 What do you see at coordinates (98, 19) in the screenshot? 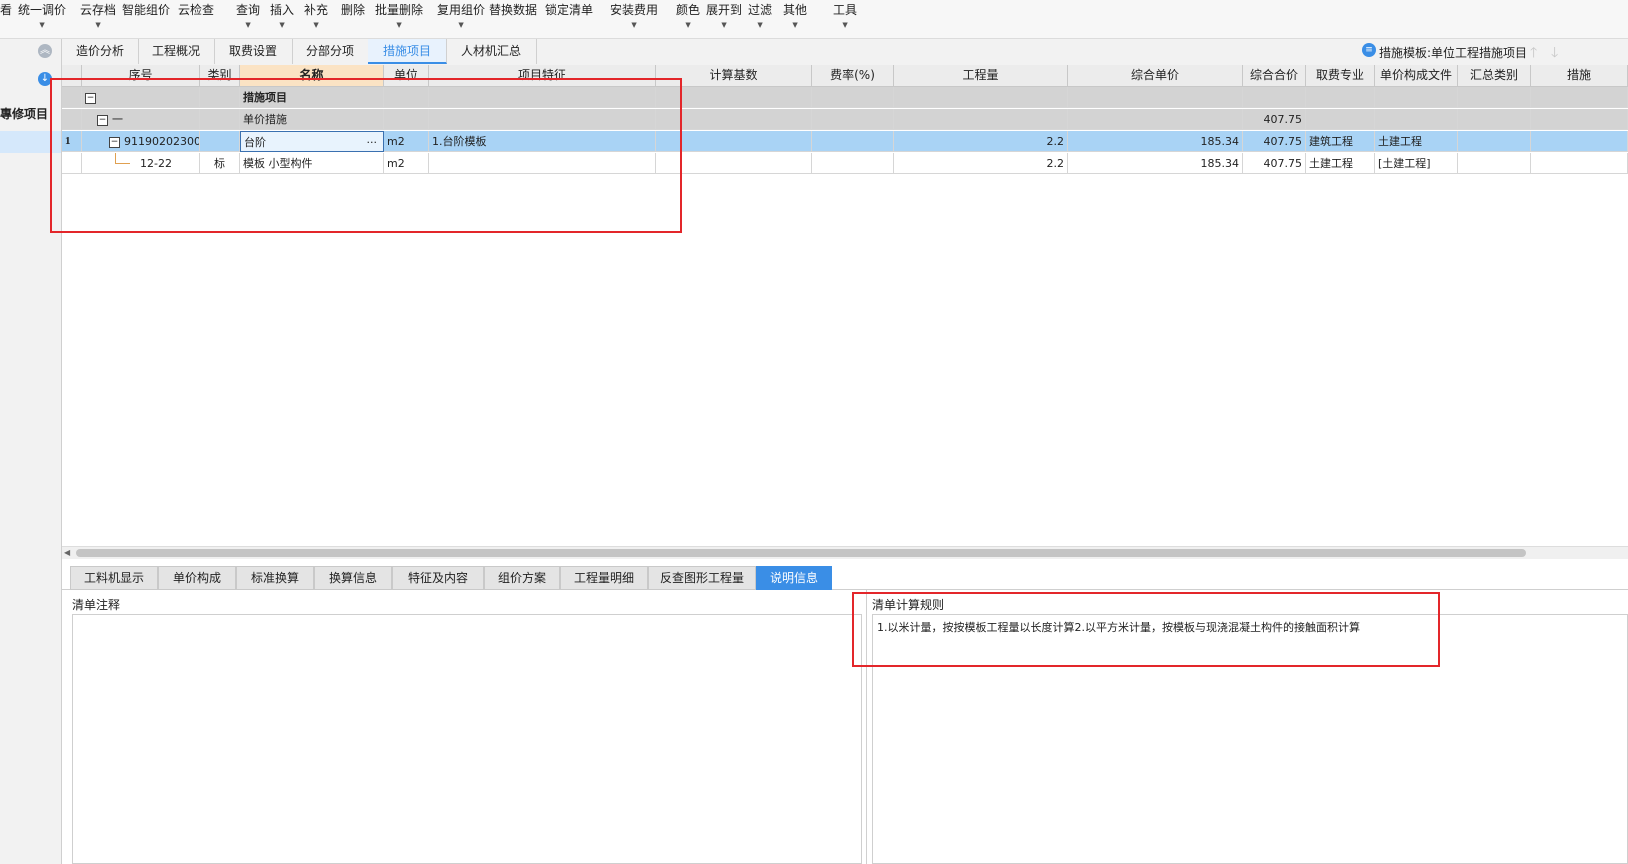
I see `toolbar-button: 云存档 ▼` at bounding box center [98, 19].